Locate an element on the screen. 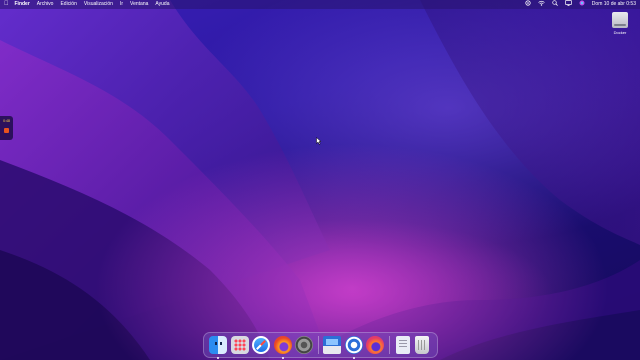  disk-utility-icon is located at coordinates (353, 347).